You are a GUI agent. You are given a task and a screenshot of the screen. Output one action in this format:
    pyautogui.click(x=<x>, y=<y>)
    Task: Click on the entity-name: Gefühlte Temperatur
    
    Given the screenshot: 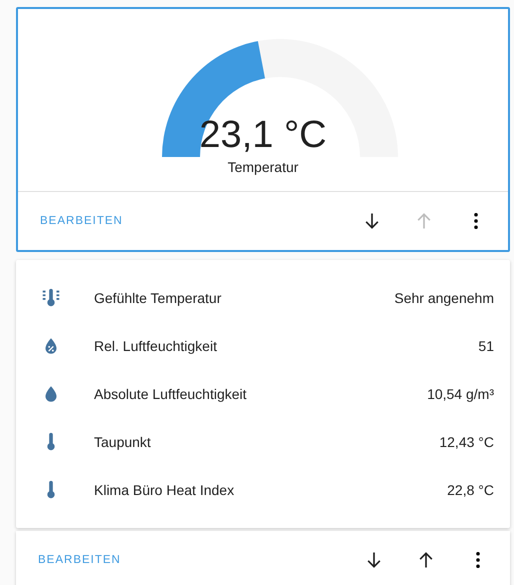 What is the action you would take?
    pyautogui.click(x=158, y=298)
    